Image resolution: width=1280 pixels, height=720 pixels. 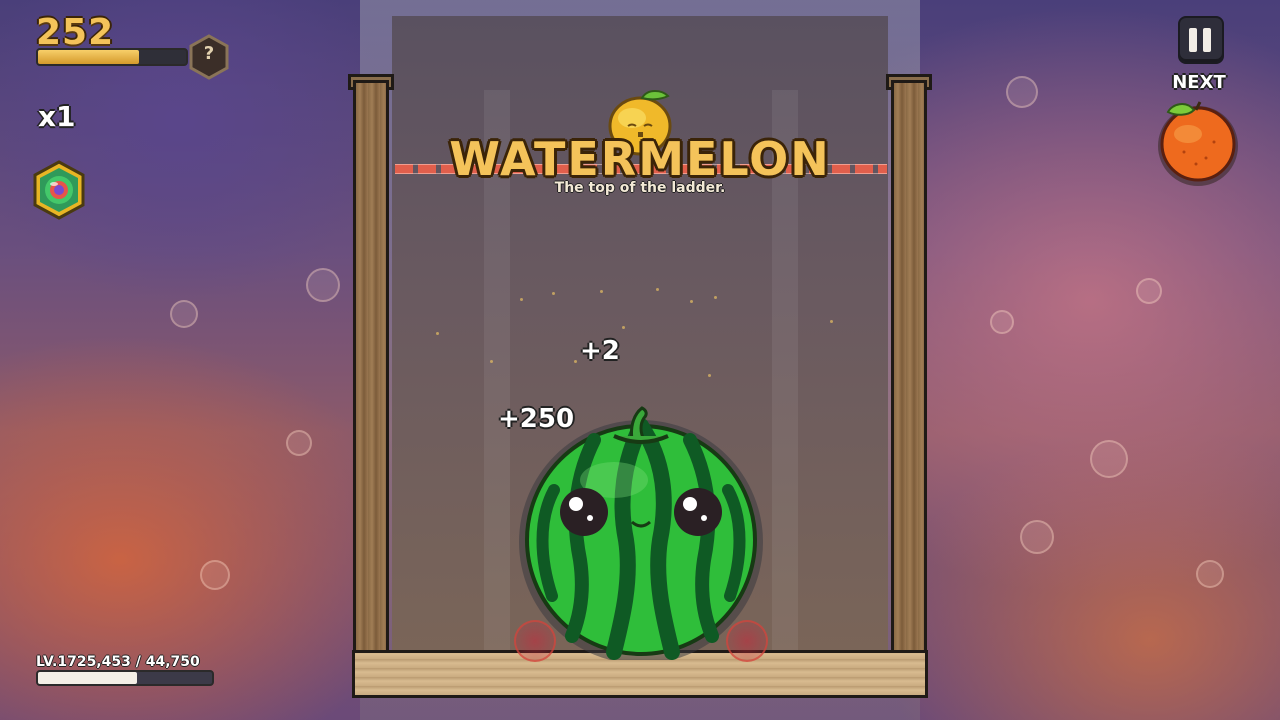 What do you see at coordinates (1201, 40) in the screenshot?
I see `pause-button` at bounding box center [1201, 40].